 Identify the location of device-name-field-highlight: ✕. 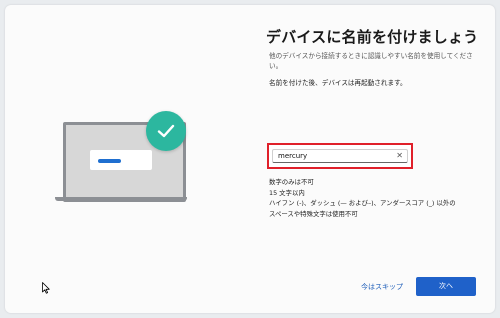
(340, 156).